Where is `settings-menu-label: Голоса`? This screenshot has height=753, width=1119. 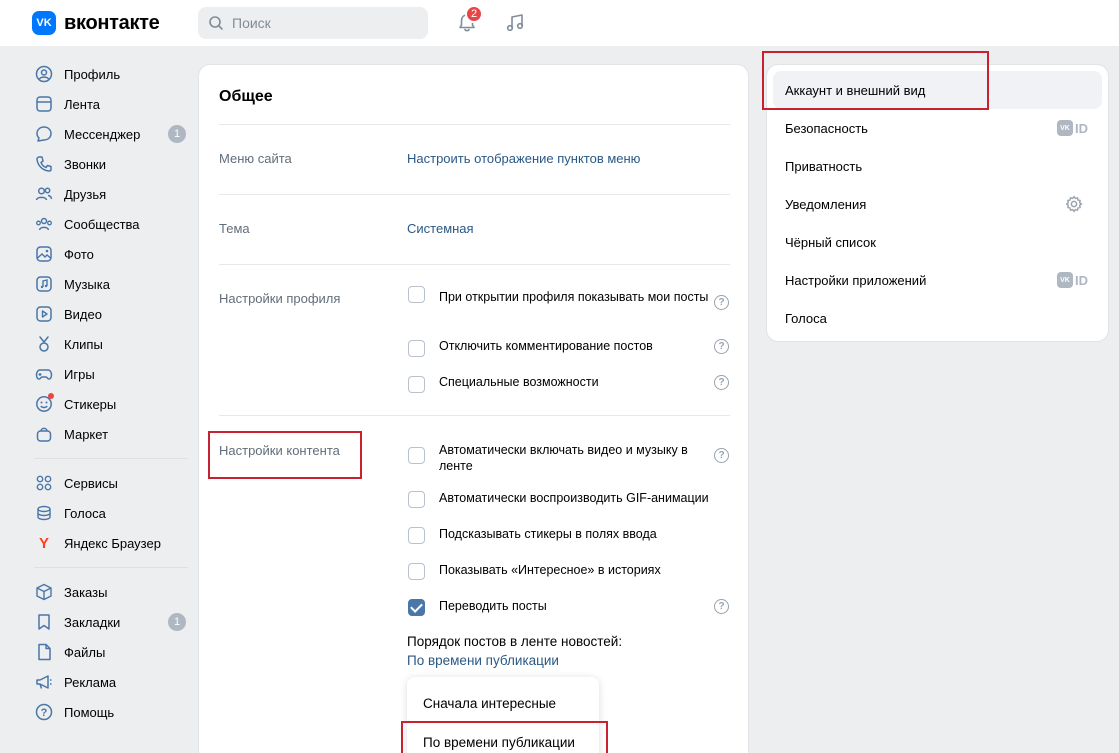 settings-menu-label: Голоса is located at coordinates (806, 318).